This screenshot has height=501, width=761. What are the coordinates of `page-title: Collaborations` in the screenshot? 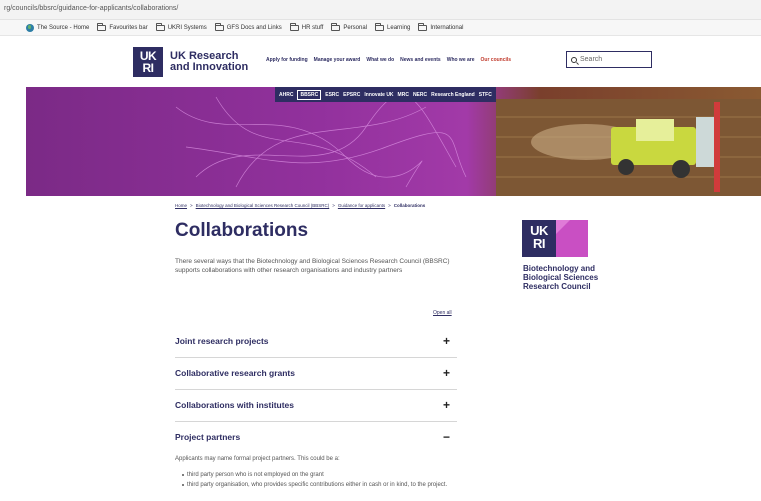 It's located at (242, 230).